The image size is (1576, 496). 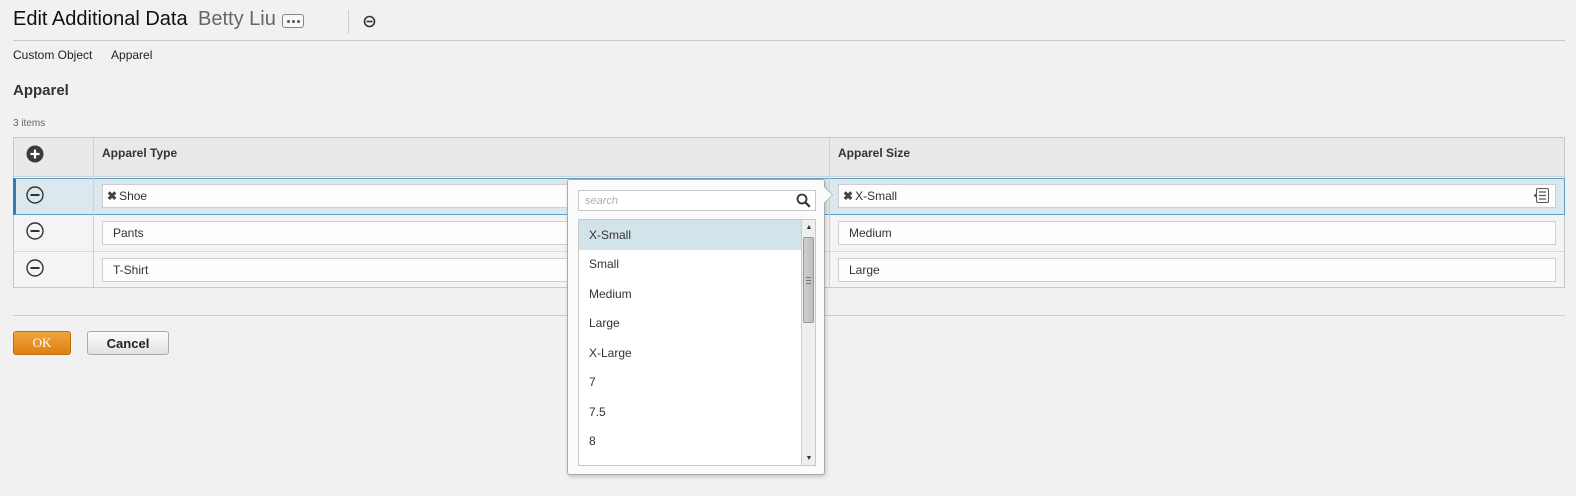 I want to click on cancel-button: Cancel, so click(x=128, y=343).